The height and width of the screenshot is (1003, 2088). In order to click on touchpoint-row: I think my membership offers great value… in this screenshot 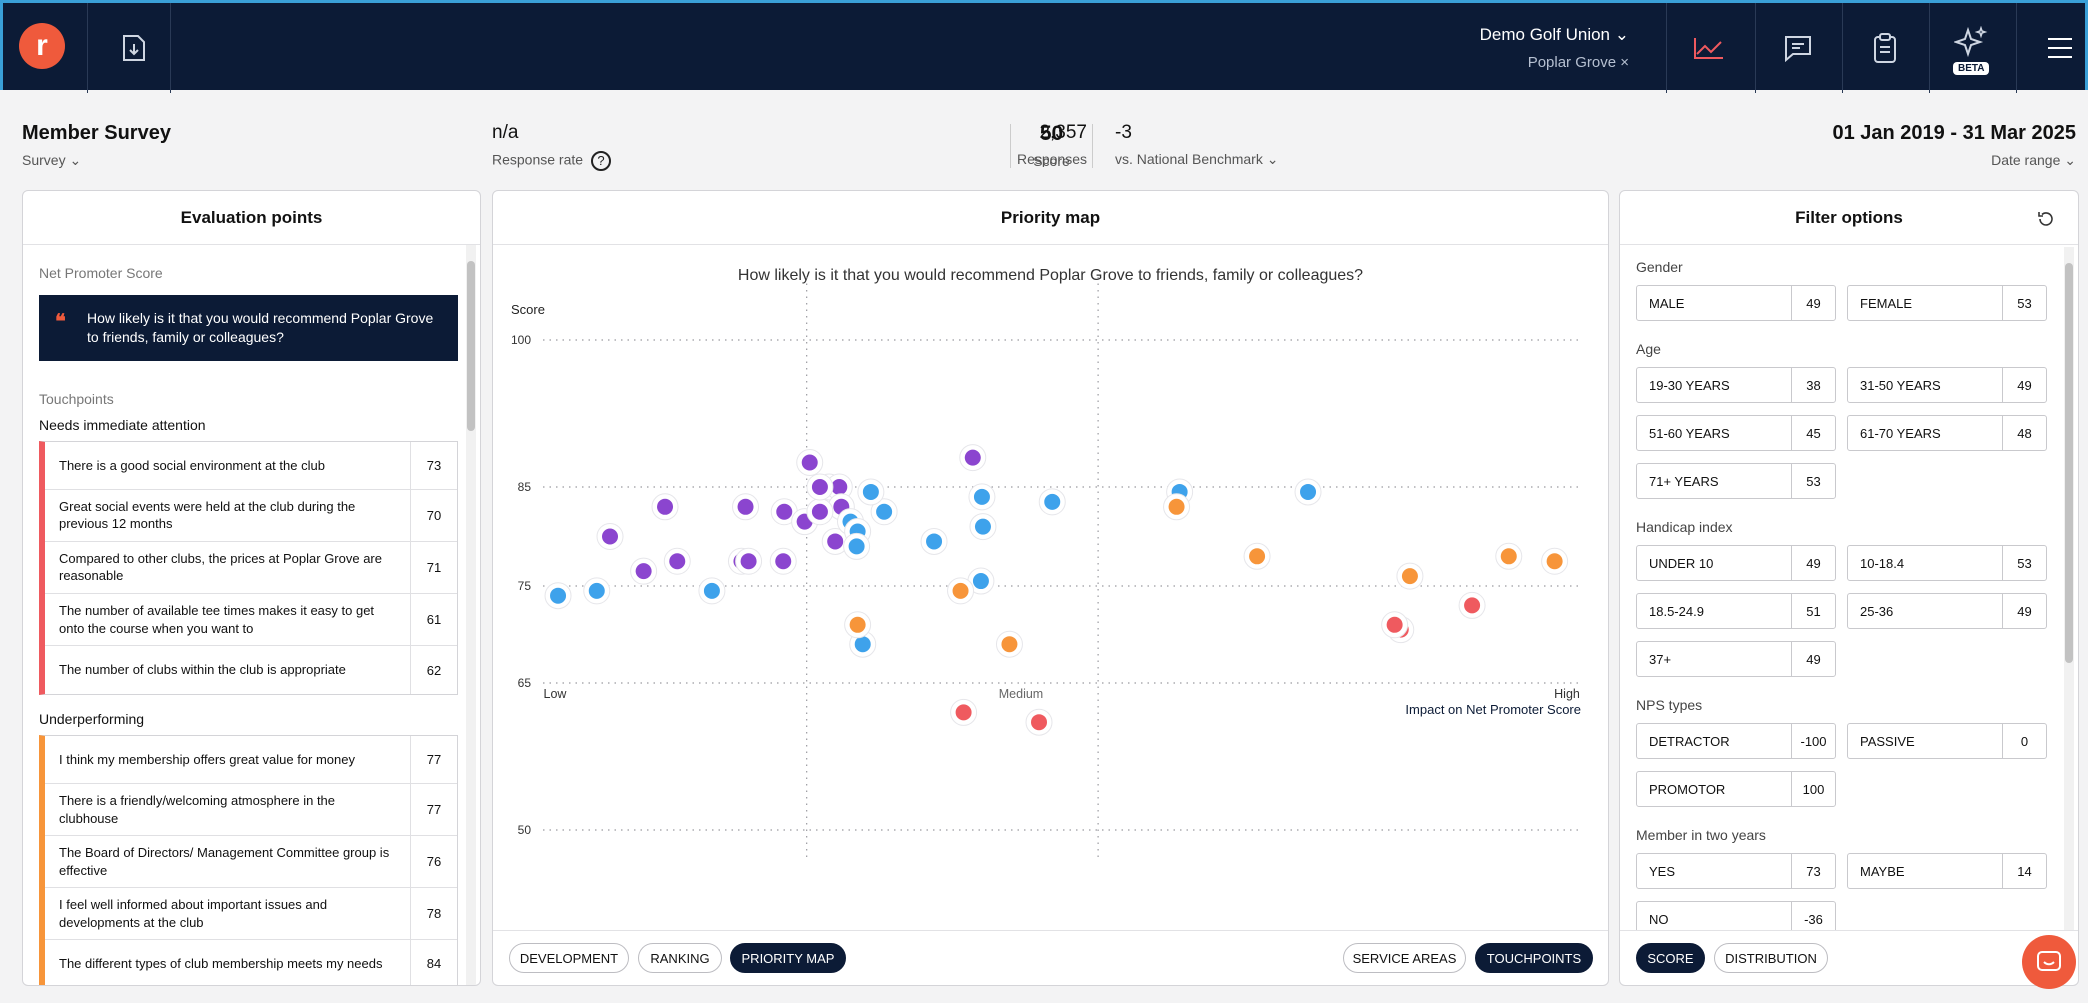, I will do `click(251, 760)`.